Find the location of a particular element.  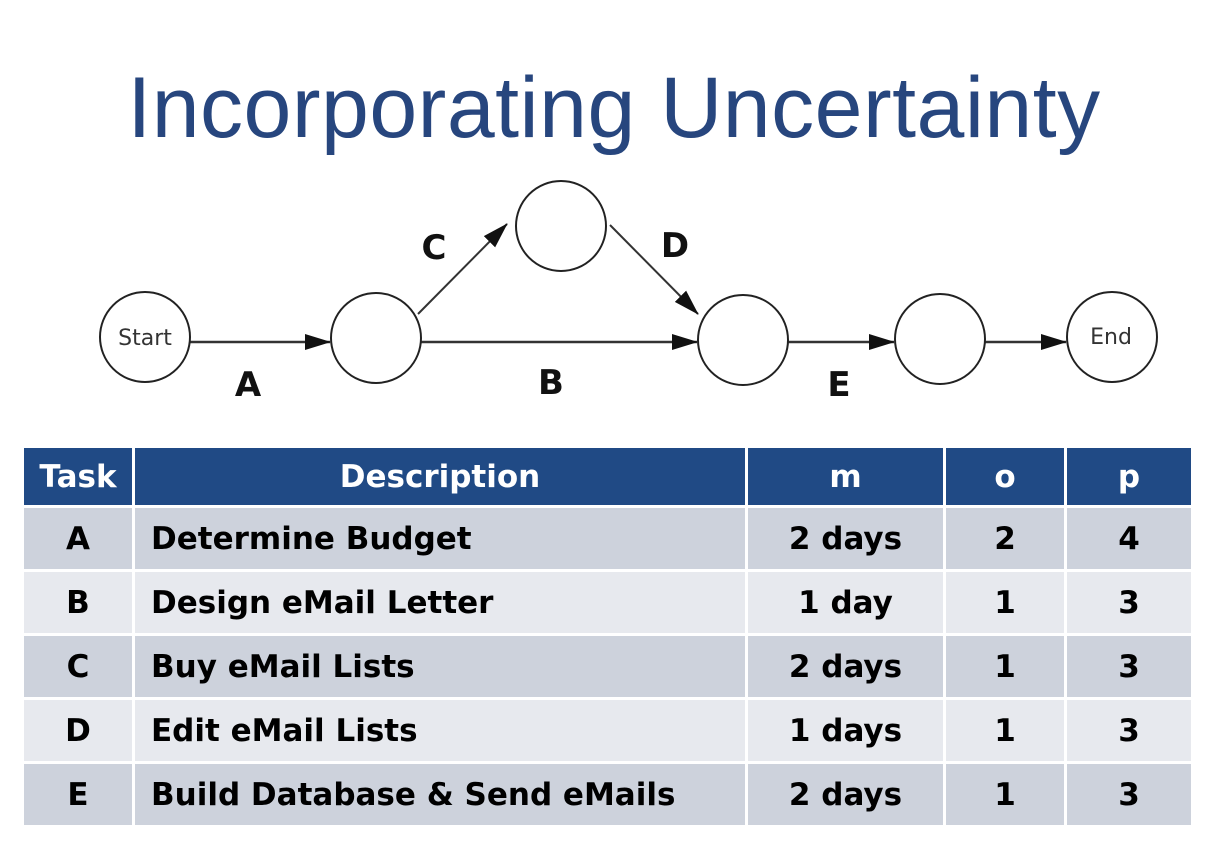

edge-label-b: B is located at coordinates (551, 383).